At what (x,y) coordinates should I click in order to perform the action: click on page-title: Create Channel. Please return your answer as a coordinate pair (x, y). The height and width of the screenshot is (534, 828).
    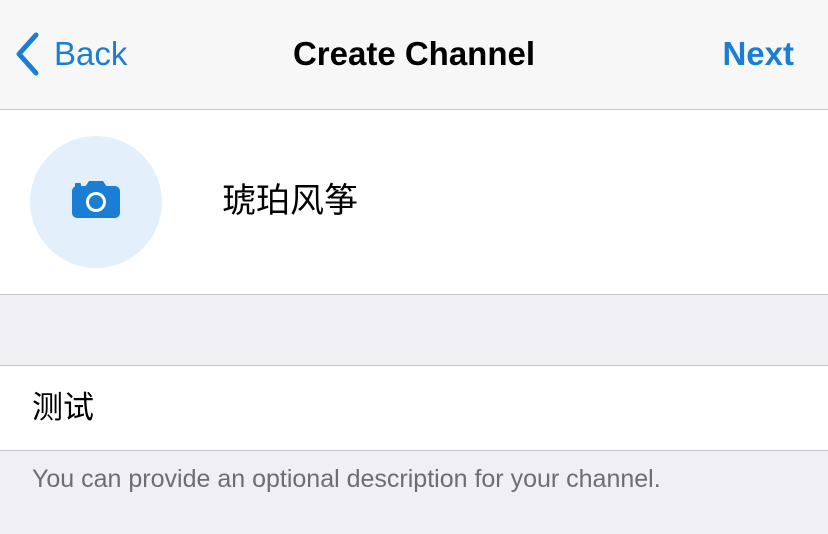
    Looking at the image, I should click on (414, 53).